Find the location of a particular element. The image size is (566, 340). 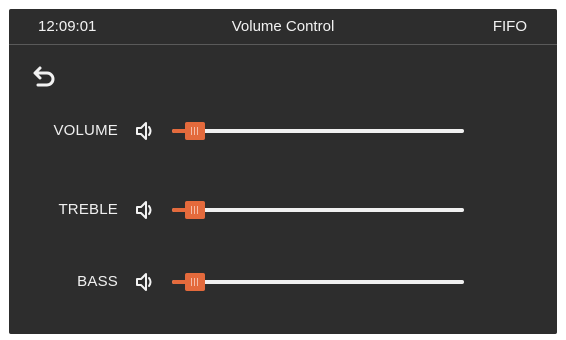

treble-slider-thumb is located at coordinates (195, 210).